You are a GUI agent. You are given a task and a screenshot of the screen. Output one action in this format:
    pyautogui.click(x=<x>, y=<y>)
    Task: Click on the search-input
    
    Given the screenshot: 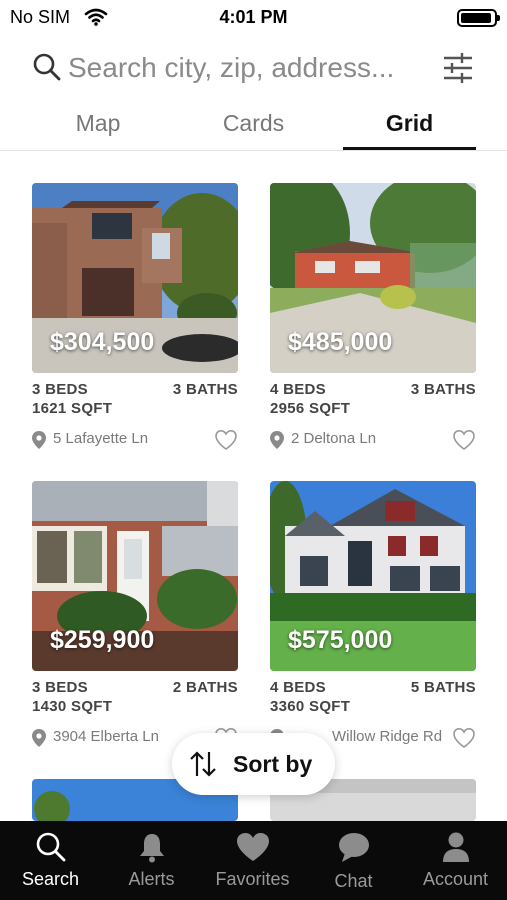 What is the action you would take?
    pyautogui.click(x=248, y=68)
    